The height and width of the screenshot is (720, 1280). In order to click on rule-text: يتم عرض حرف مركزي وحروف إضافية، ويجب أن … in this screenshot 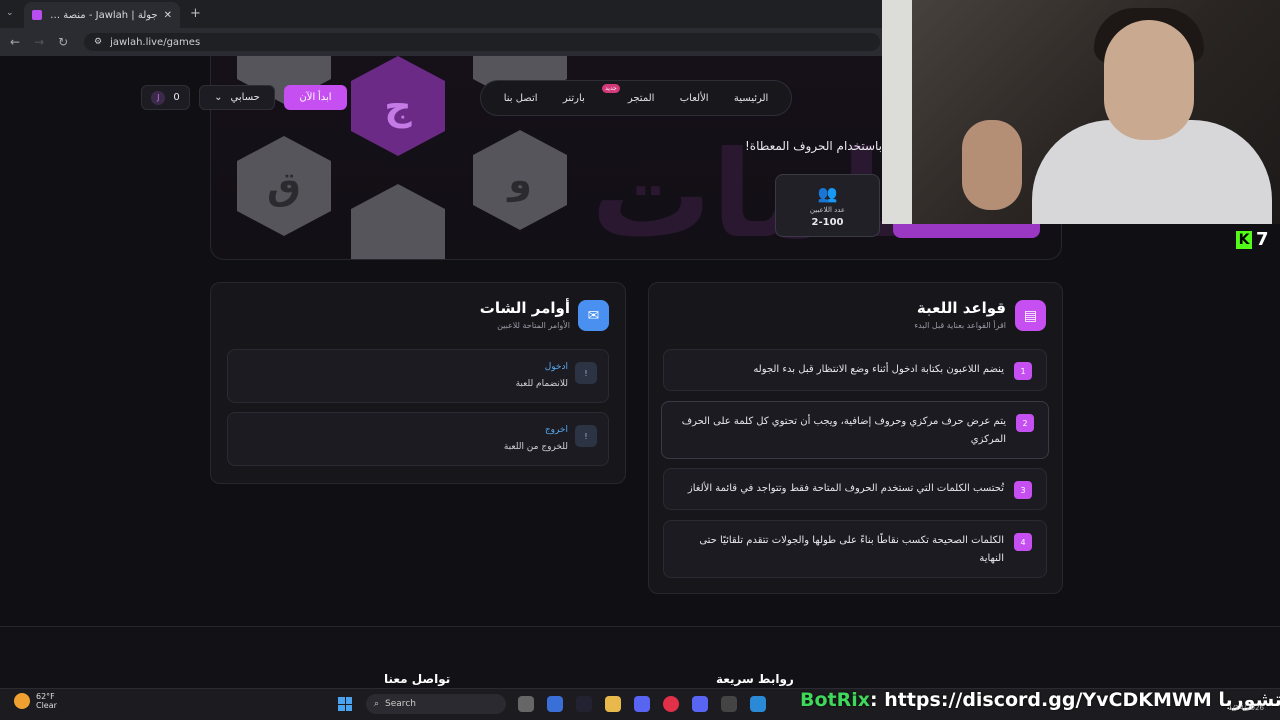, I will do `click(843, 430)`.